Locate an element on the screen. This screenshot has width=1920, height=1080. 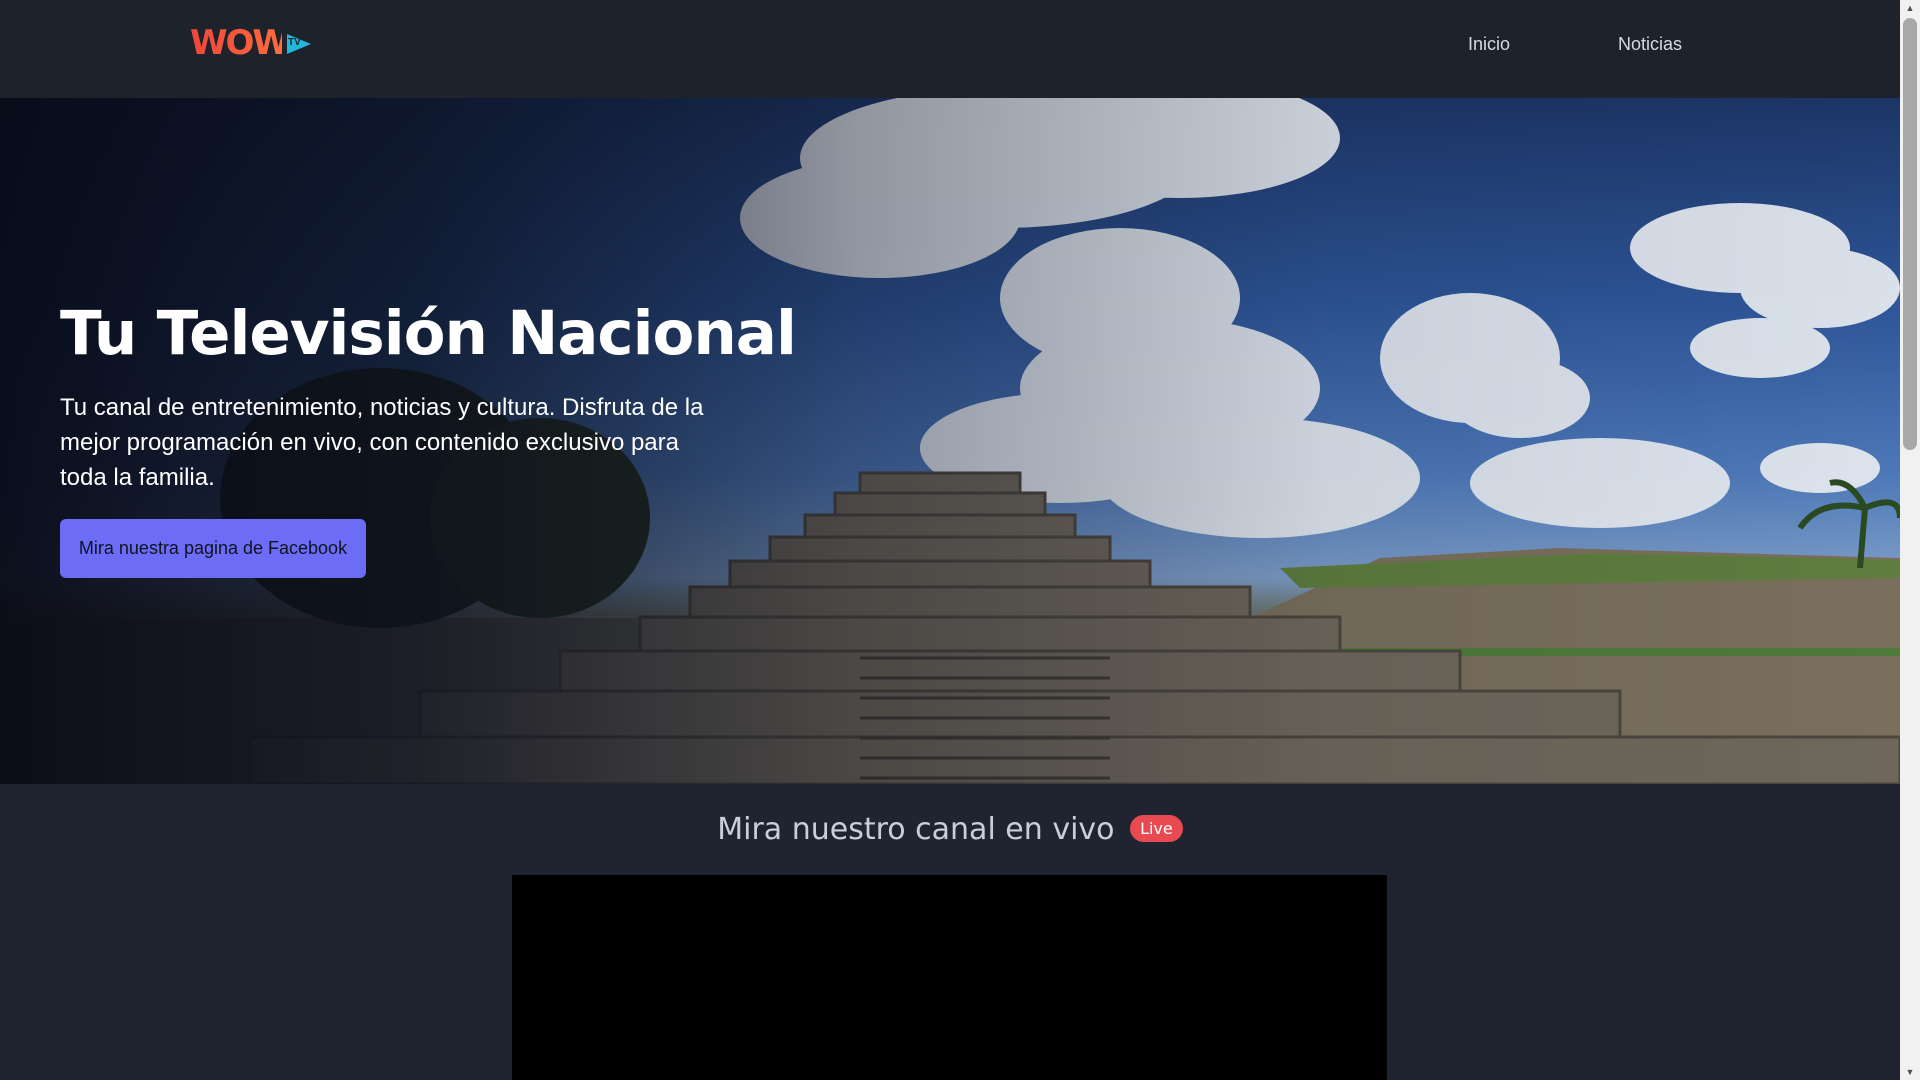
site-logo: WOW TV is located at coordinates (251, 43).